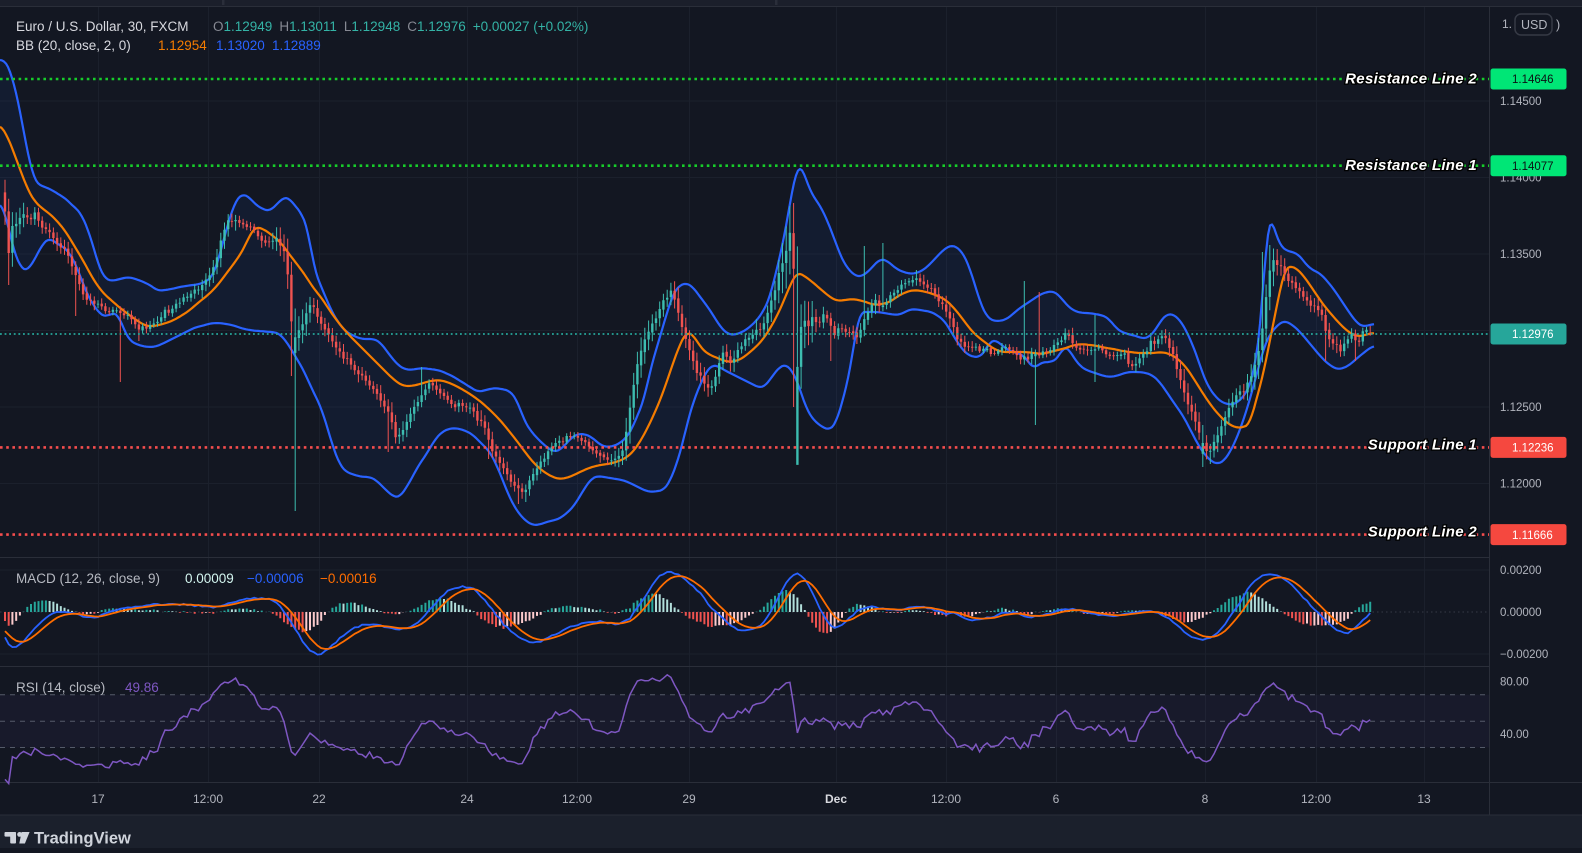 This screenshot has width=1582, height=853. Describe the element at coordinates (1524, 655) in the screenshot. I see `svg-text: −0.00200` at that location.